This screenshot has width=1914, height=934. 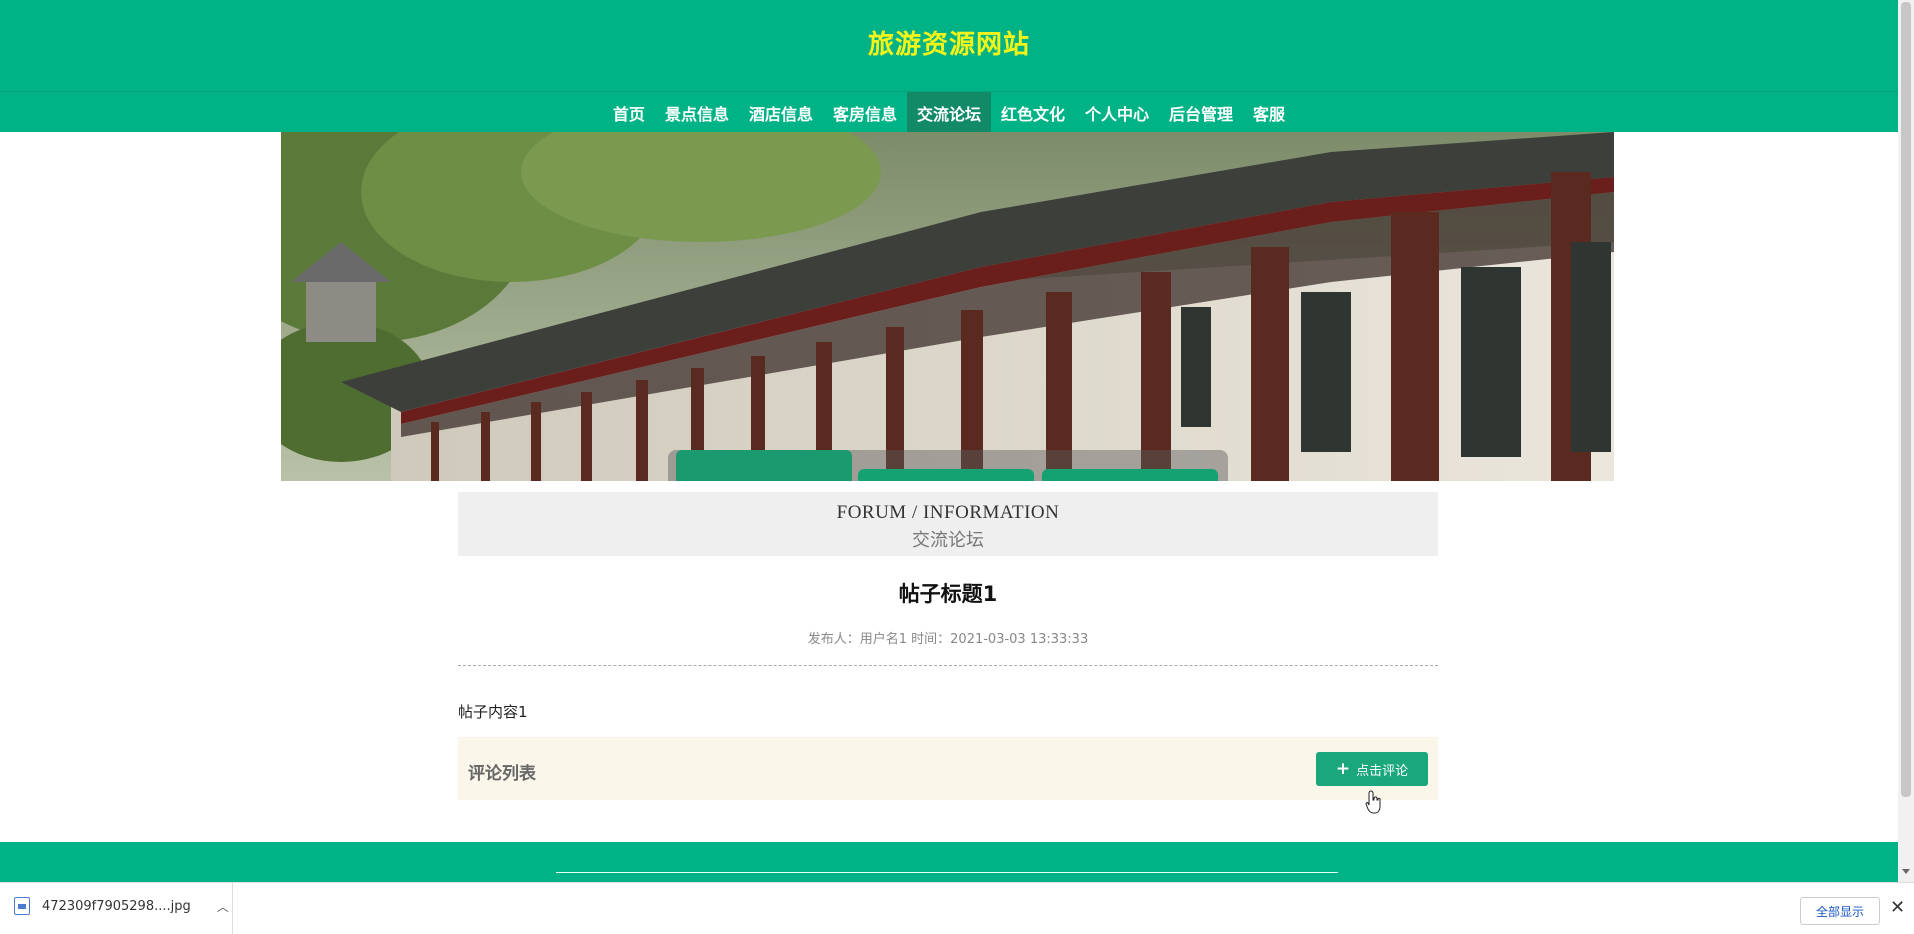 I want to click on site-footer, so click(x=949, y=862).